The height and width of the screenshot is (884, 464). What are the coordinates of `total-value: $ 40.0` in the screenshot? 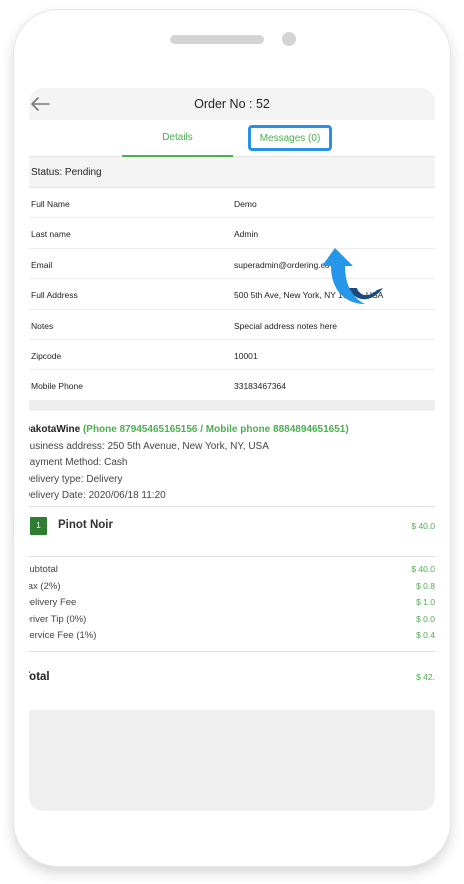 It's located at (423, 569).